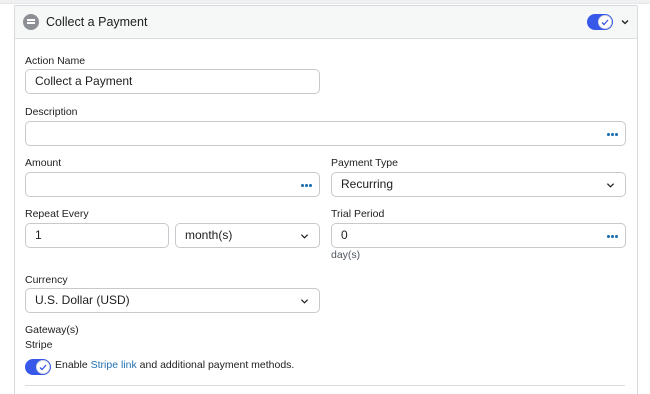  What do you see at coordinates (71, 365) in the screenshot?
I see `stripe-link-text-before: Enable` at bounding box center [71, 365].